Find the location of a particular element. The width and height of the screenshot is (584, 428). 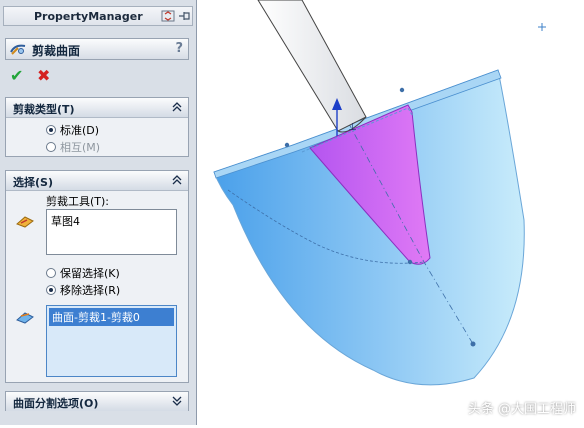

radio-dot-remove is located at coordinates (51, 290).